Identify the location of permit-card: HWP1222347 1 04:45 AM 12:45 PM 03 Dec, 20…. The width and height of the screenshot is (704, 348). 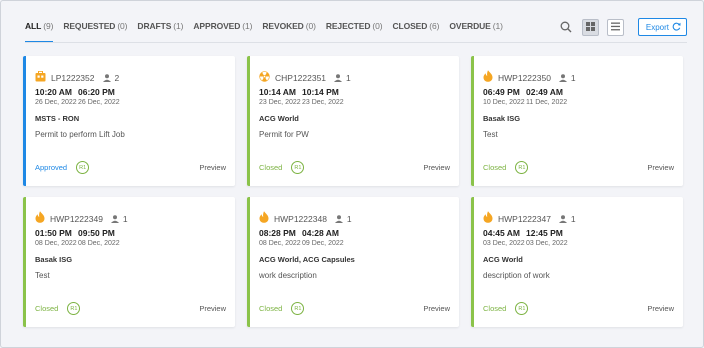
(577, 262).